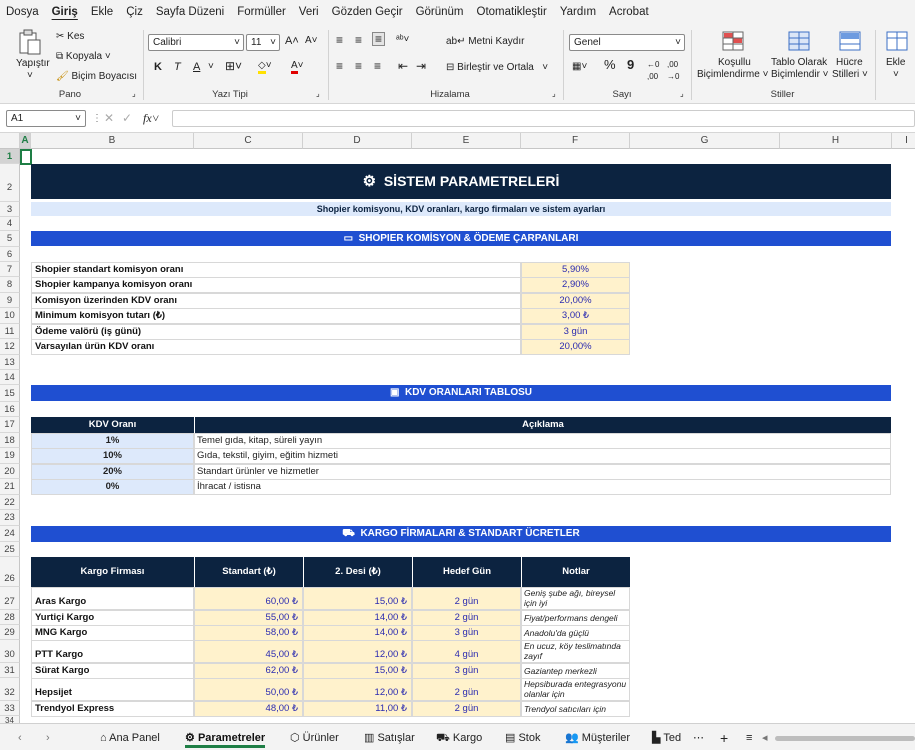 The height and width of the screenshot is (750, 915). I want to click on row-header: 25, so click(10, 549).